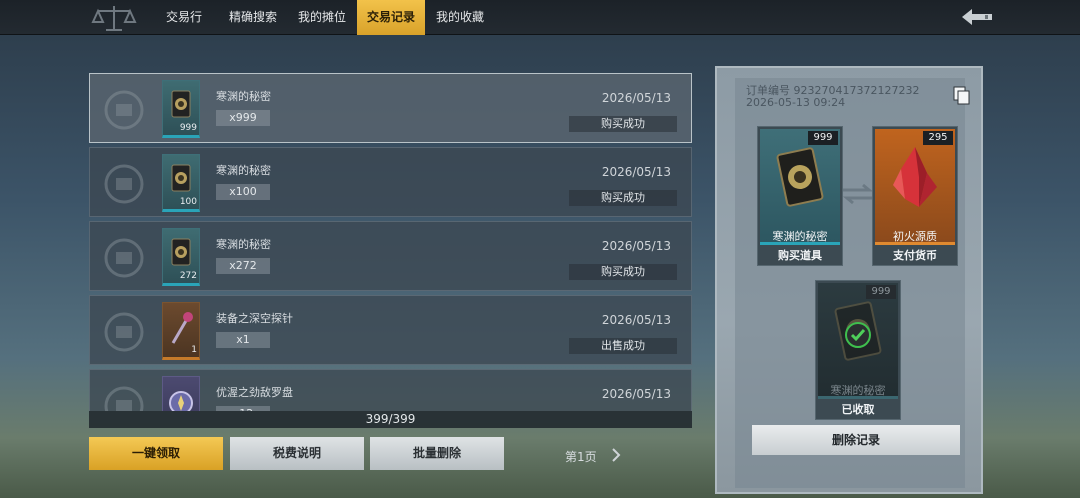 The width and height of the screenshot is (1080, 498). Describe the element at coordinates (156, 453) in the screenshot. I see `claim-all-button: 一键领取` at that location.